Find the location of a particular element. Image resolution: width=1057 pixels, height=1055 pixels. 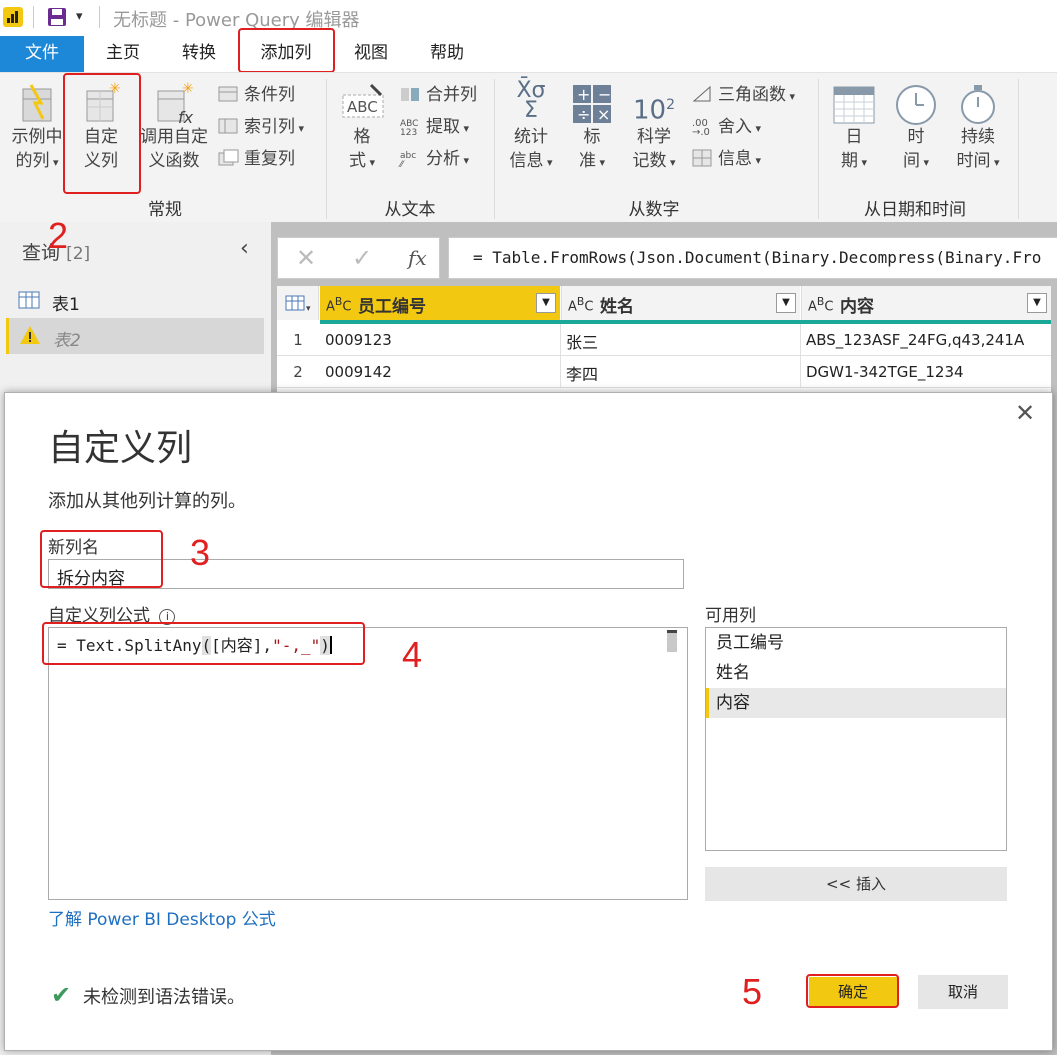

trigonometry-icon is located at coordinates (703, 93).